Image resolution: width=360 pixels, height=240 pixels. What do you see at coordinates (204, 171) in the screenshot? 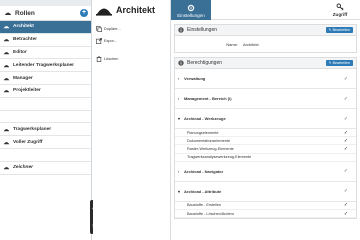
I see `permission-label: Archicad - Navigator` at bounding box center [204, 171].